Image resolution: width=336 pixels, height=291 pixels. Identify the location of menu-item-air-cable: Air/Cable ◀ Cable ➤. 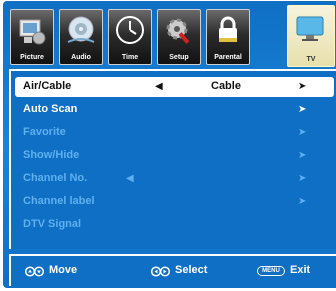
(174, 87).